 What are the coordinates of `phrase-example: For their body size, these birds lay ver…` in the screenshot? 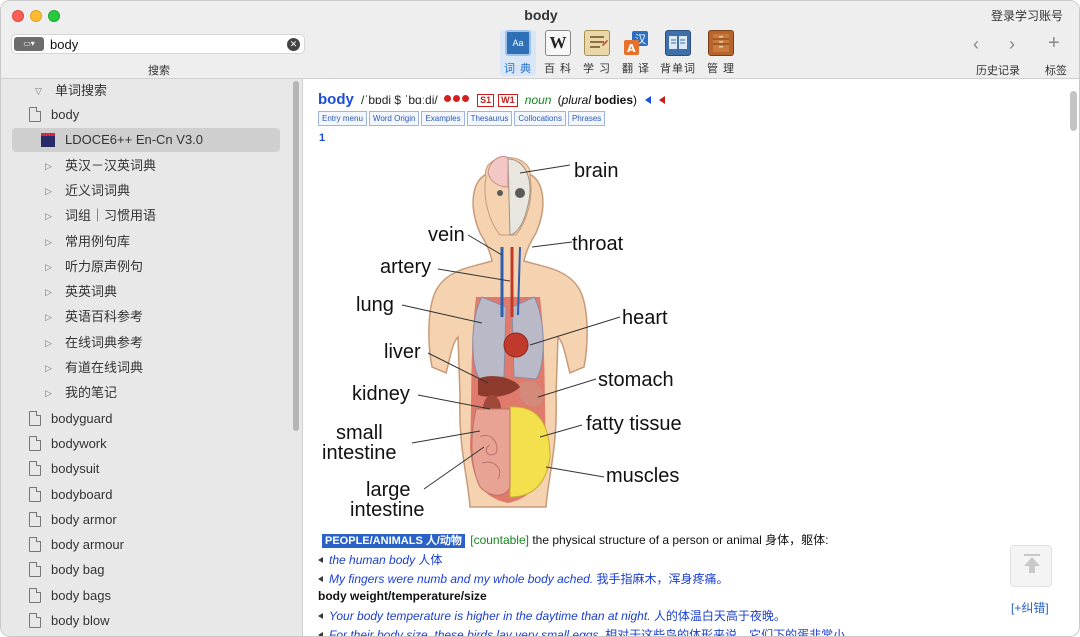 It's located at (588, 631).